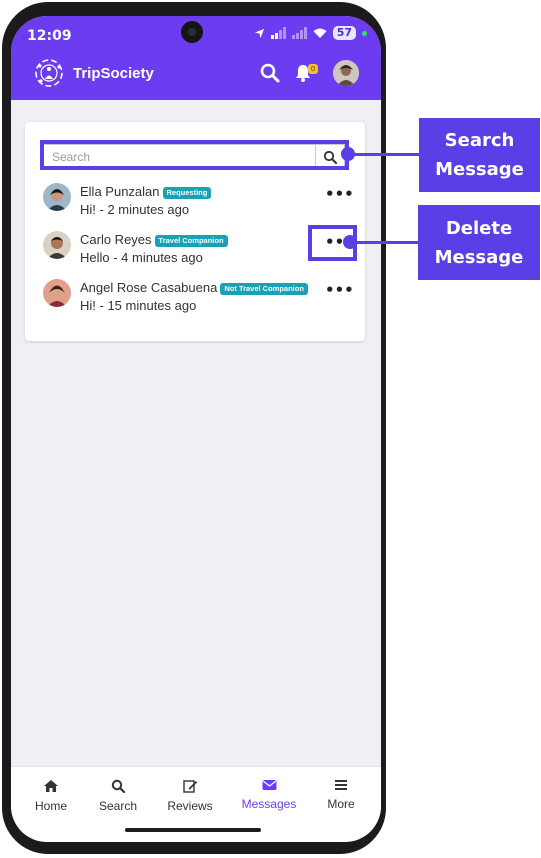  What do you see at coordinates (269, 795) in the screenshot?
I see `nav-messages: Messages` at bounding box center [269, 795].